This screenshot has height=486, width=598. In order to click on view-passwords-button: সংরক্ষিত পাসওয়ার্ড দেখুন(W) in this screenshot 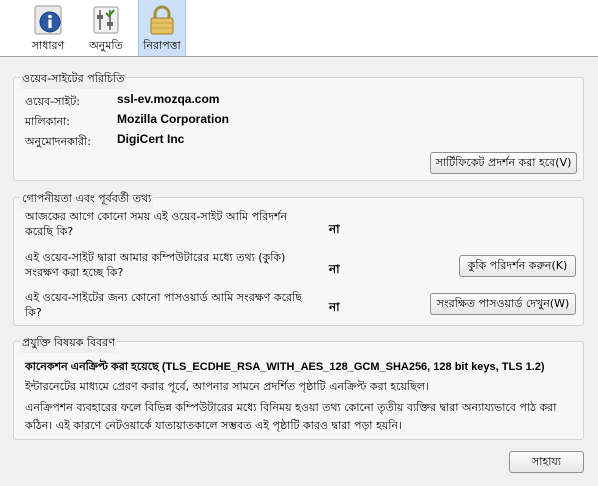, I will do `click(503, 304)`.